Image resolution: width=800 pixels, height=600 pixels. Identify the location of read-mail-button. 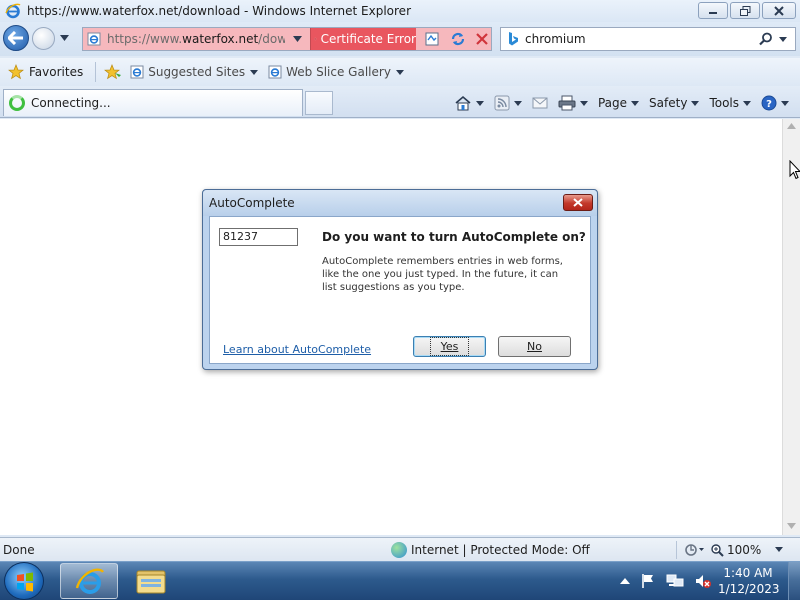
(540, 103).